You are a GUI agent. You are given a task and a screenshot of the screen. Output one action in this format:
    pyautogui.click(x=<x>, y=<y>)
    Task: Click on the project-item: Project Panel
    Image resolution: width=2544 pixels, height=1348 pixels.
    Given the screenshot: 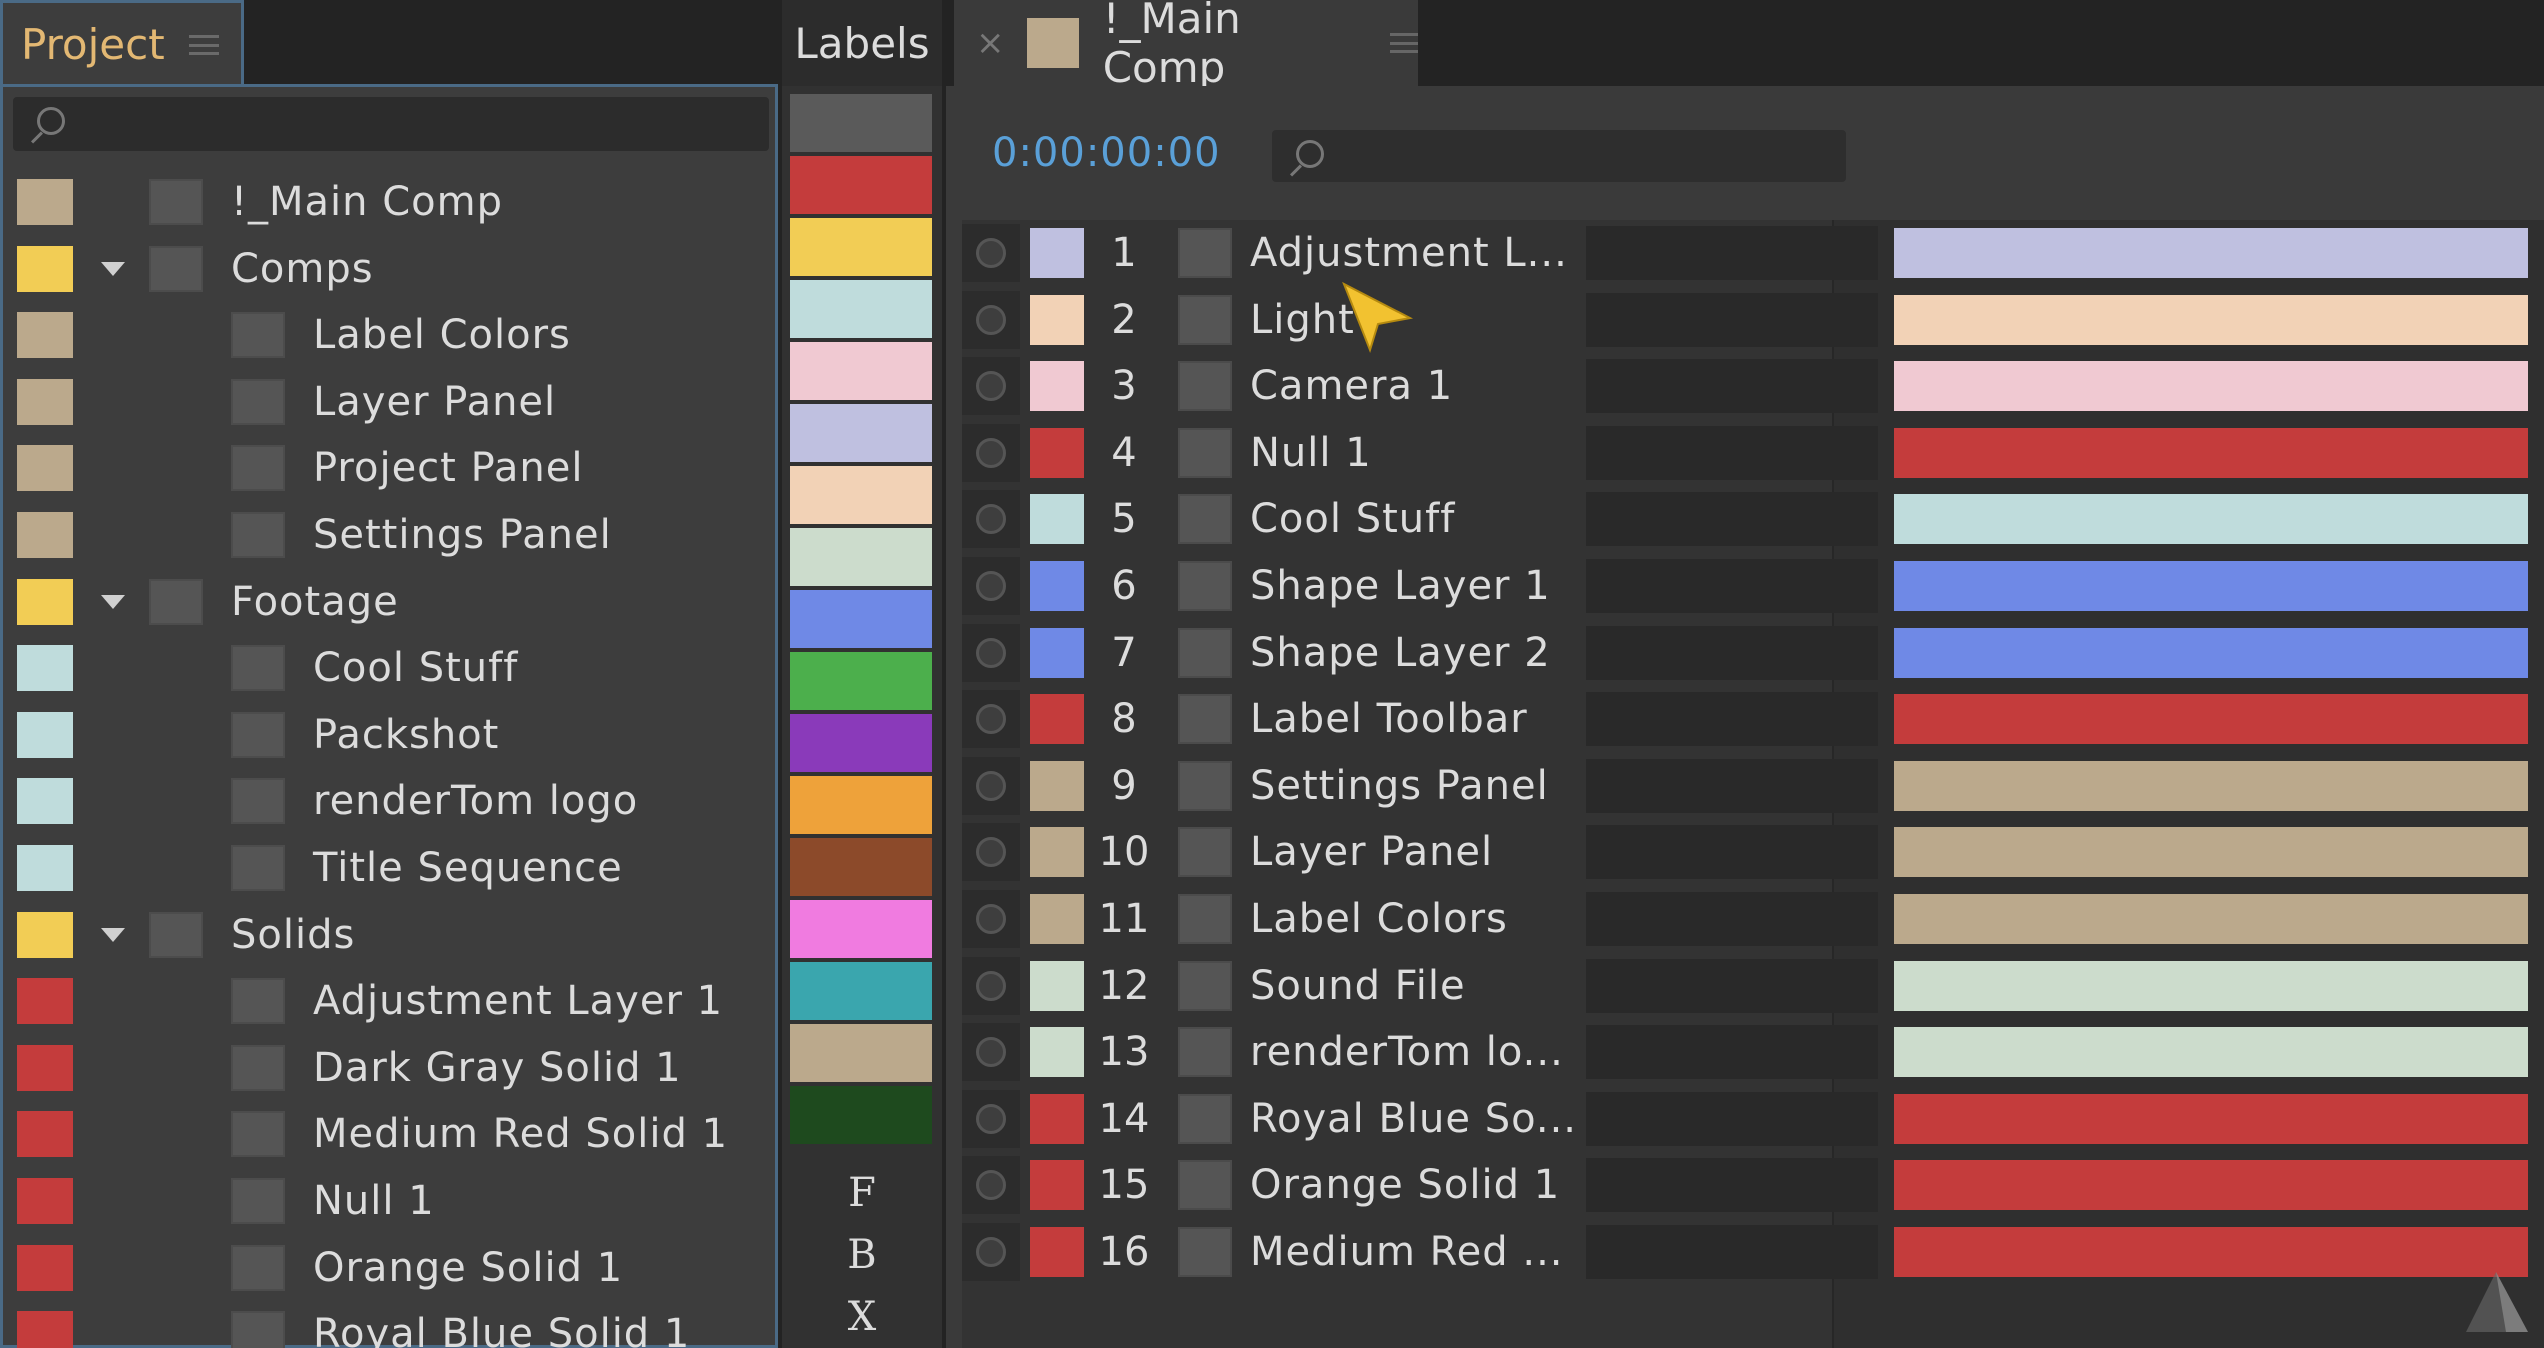 What is the action you would take?
    pyautogui.click(x=389, y=468)
    